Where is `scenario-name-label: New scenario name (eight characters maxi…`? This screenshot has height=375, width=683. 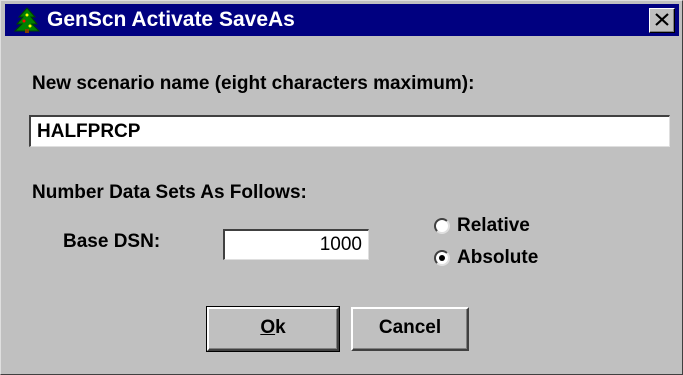
scenario-name-label: New scenario name (eight characters maxi… is located at coordinates (253, 83).